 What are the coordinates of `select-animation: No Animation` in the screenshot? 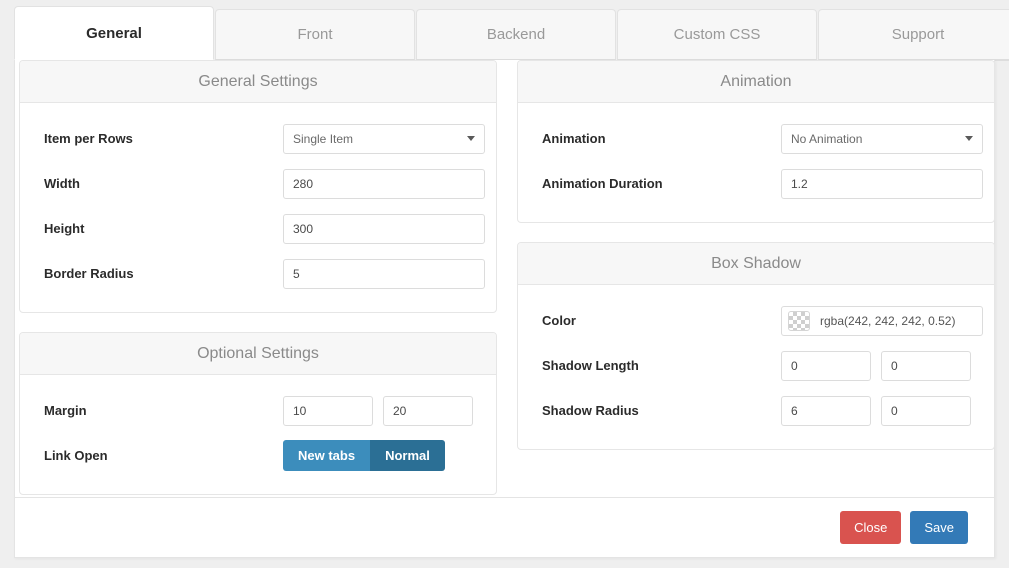 It's located at (882, 138).